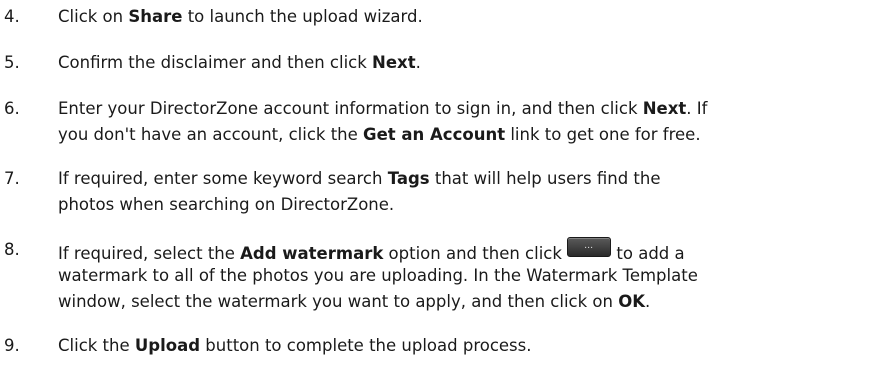 Image resolution: width=884 pixels, height=374 pixels. I want to click on bold-term: Upload, so click(167, 345).